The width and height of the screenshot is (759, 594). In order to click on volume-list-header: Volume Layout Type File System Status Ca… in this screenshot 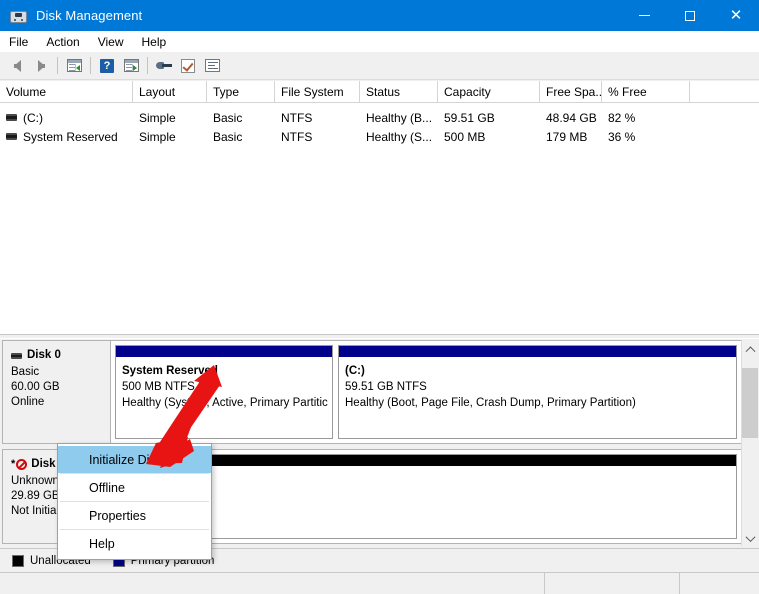, I will do `click(379, 92)`.